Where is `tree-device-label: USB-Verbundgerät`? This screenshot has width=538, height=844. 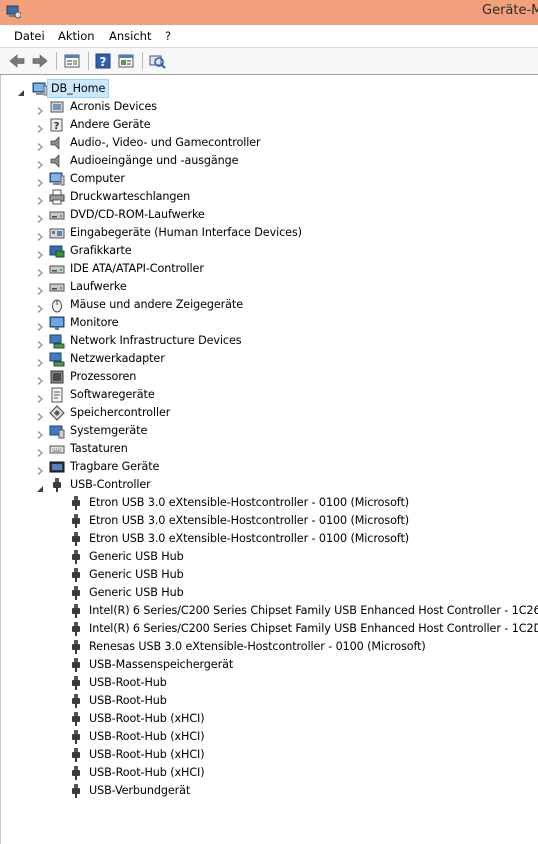 tree-device-label: USB-Verbundgerät is located at coordinates (140, 790).